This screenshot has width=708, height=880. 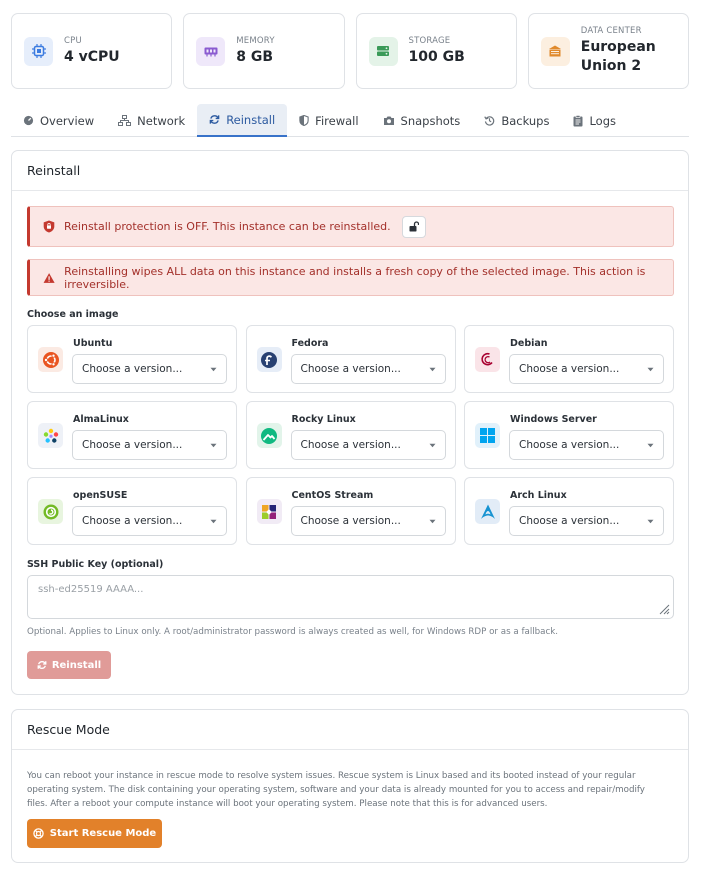 What do you see at coordinates (618, 47) in the screenshot?
I see `stat-value-line1: European` at bounding box center [618, 47].